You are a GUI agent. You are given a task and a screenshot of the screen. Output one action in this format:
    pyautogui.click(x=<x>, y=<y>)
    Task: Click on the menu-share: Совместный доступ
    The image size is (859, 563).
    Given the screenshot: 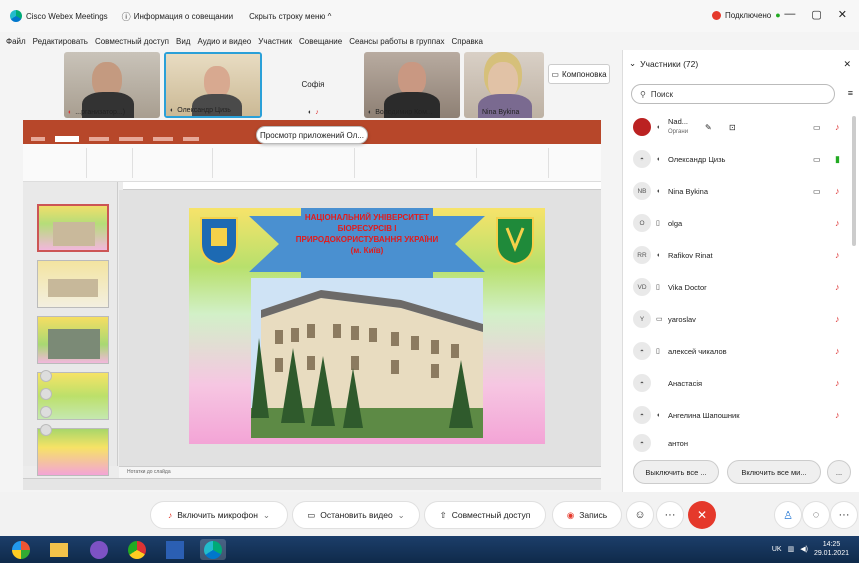 What is the action you would take?
    pyautogui.click(x=132, y=41)
    